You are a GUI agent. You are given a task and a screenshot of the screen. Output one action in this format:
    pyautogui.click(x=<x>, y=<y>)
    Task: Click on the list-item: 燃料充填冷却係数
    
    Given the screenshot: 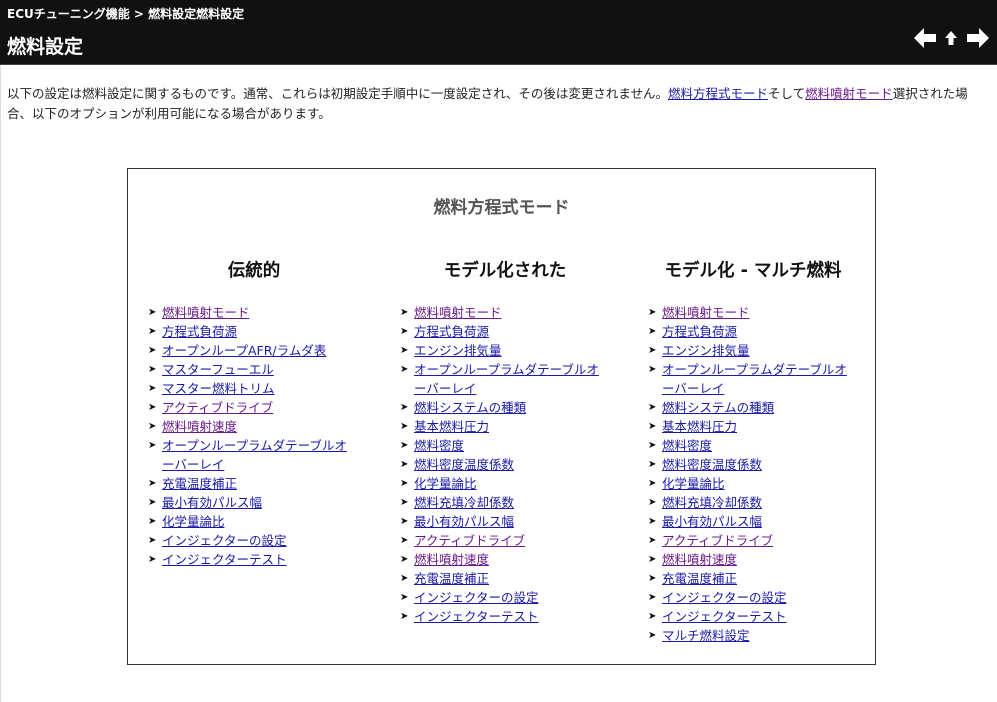 What is the action you would take?
    pyautogui.click(x=500, y=502)
    